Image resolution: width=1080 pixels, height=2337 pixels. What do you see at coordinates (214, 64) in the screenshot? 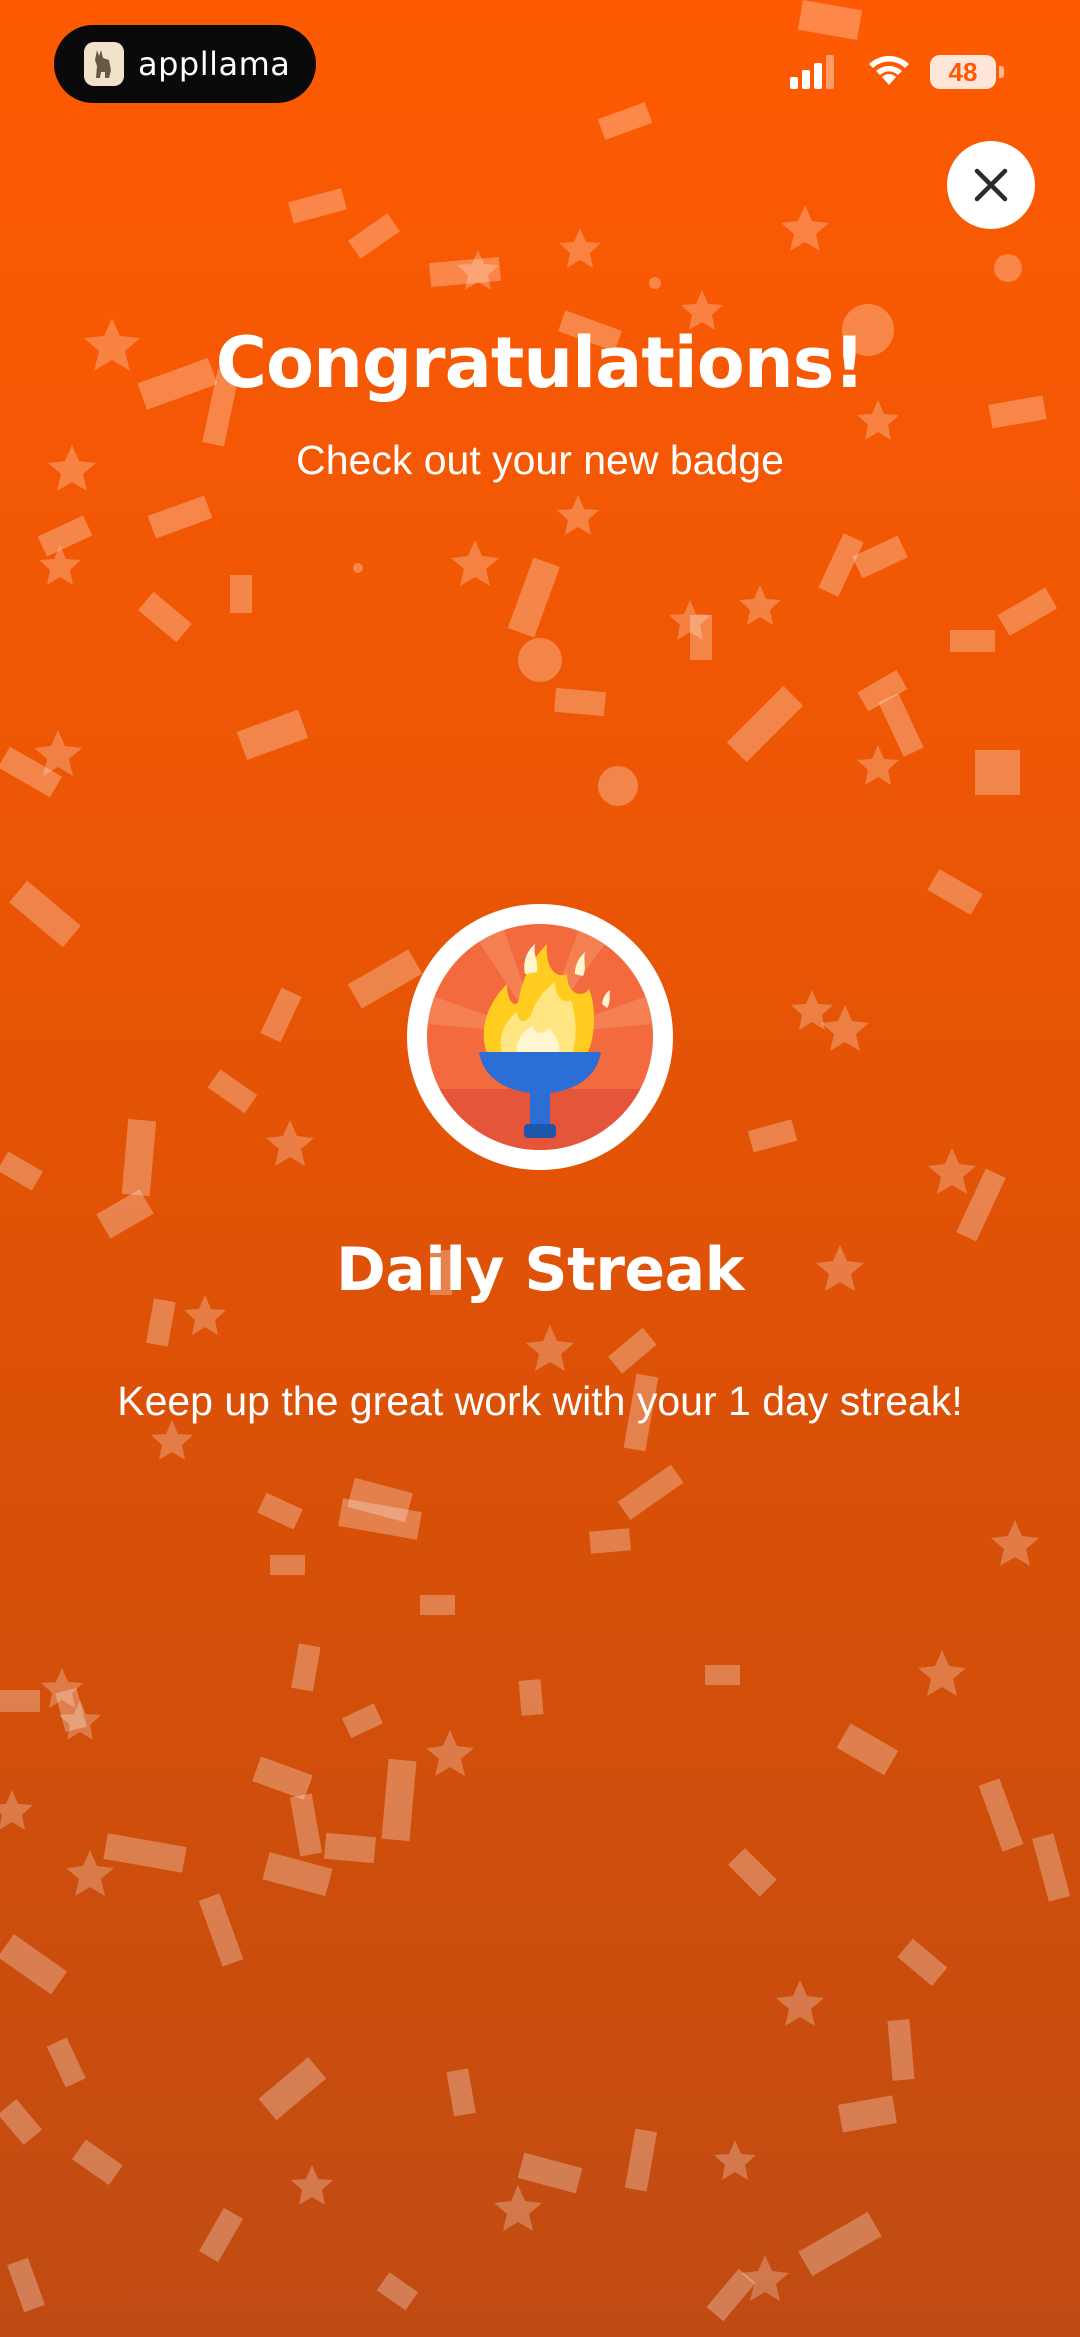
I see `app-name: appllama` at bounding box center [214, 64].